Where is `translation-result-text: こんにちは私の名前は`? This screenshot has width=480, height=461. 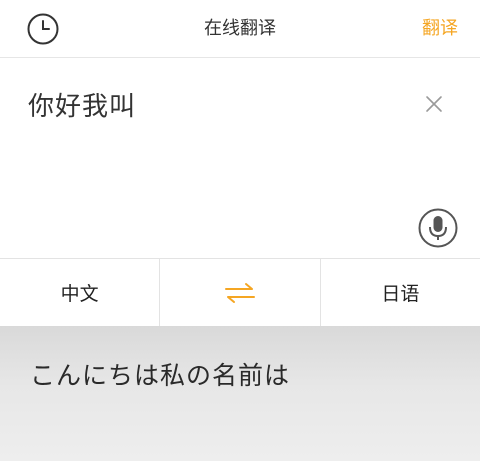
translation-result-text: こんにちは私の名前は is located at coordinates (160, 375).